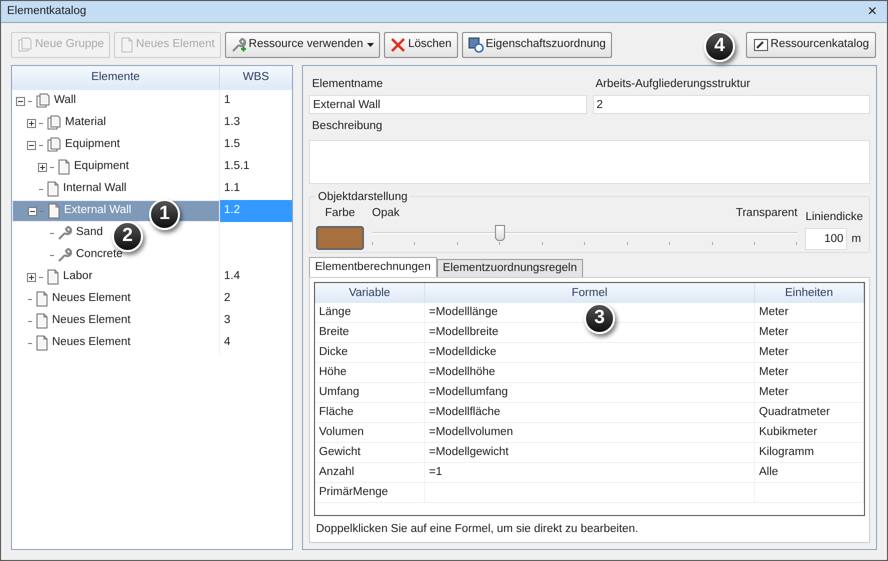 The height and width of the screenshot is (561, 888). What do you see at coordinates (589, 162) in the screenshot?
I see `description-field` at bounding box center [589, 162].